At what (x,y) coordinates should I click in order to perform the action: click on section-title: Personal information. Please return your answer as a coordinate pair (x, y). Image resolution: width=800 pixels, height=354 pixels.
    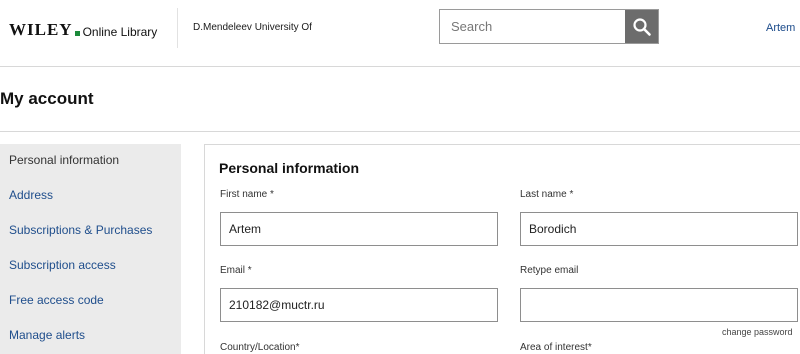
    Looking at the image, I should click on (289, 168).